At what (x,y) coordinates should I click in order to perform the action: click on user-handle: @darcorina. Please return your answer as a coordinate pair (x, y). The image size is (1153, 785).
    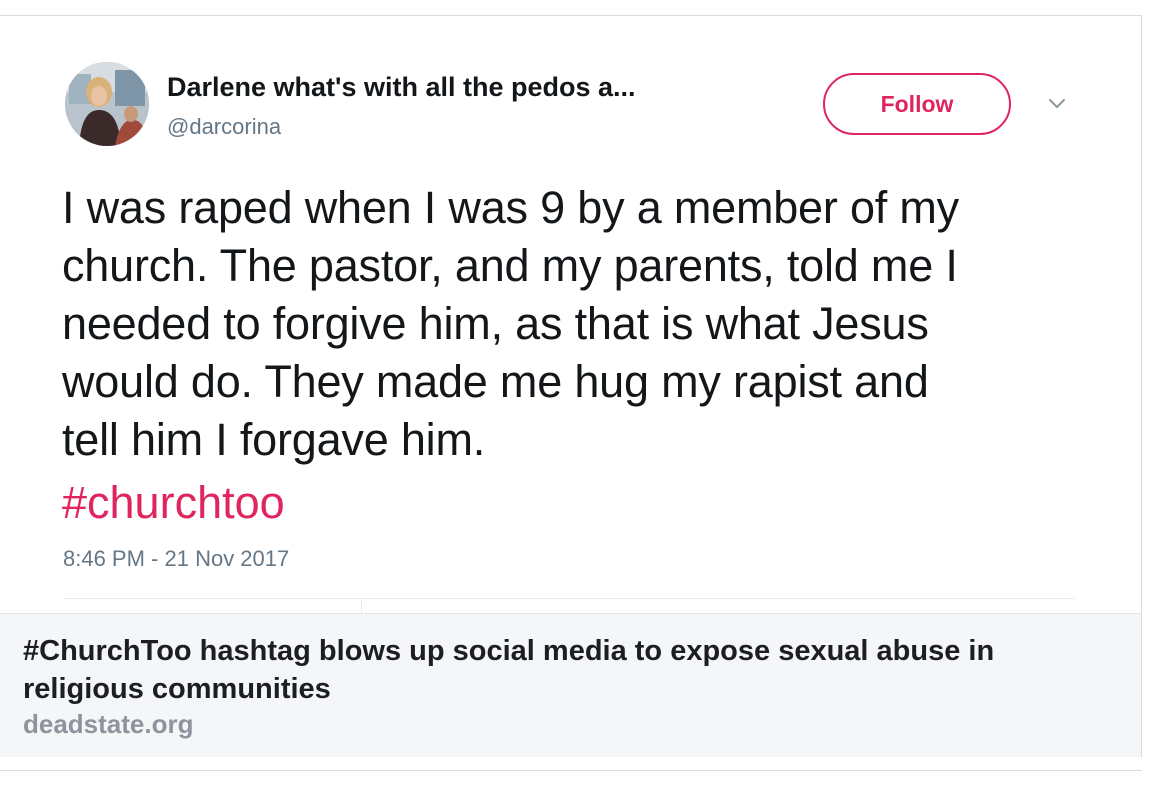
    Looking at the image, I should click on (224, 127).